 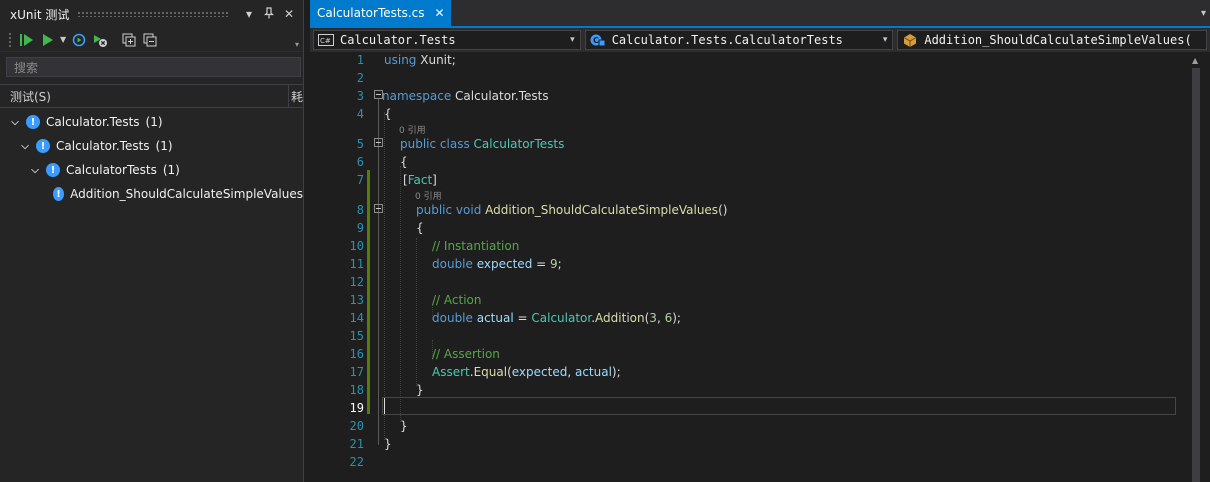 I want to click on repeat-run-icon, so click(x=79, y=40).